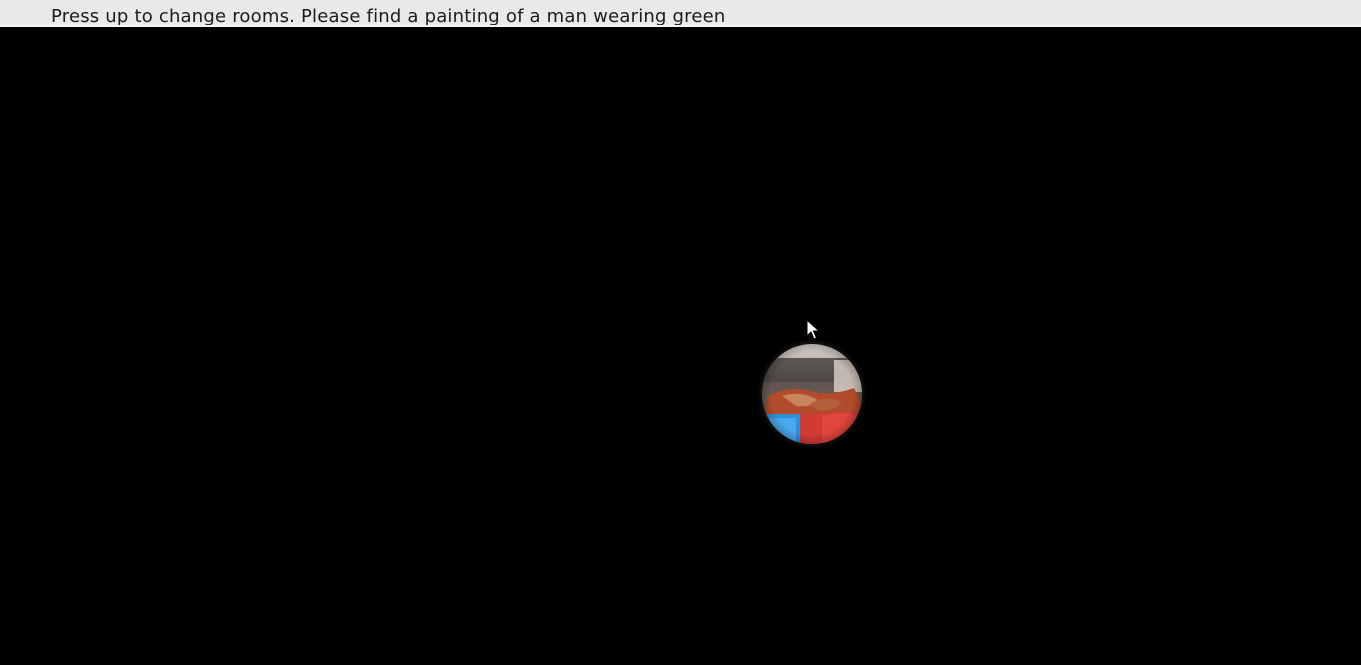 Image resolution: width=1361 pixels, height=665 pixels. What do you see at coordinates (812, 394) in the screenshot?
I see `flashlight-view-icon` at bounding box center [812, 394].